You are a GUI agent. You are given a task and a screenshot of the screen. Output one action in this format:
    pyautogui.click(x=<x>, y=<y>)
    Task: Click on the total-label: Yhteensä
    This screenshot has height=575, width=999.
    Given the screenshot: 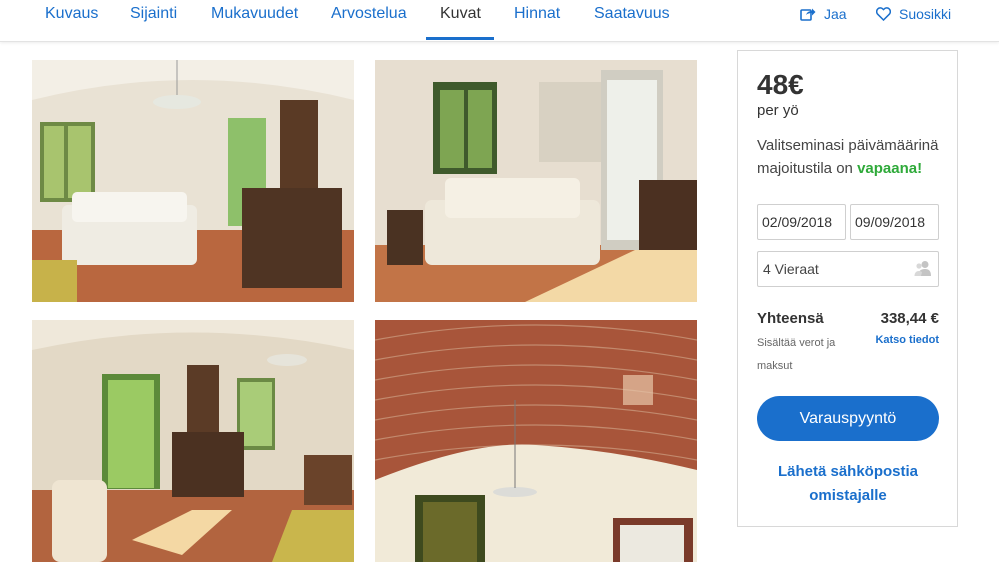 What is the action you would take?
    pyautogui.click(x=790, y=318)
    